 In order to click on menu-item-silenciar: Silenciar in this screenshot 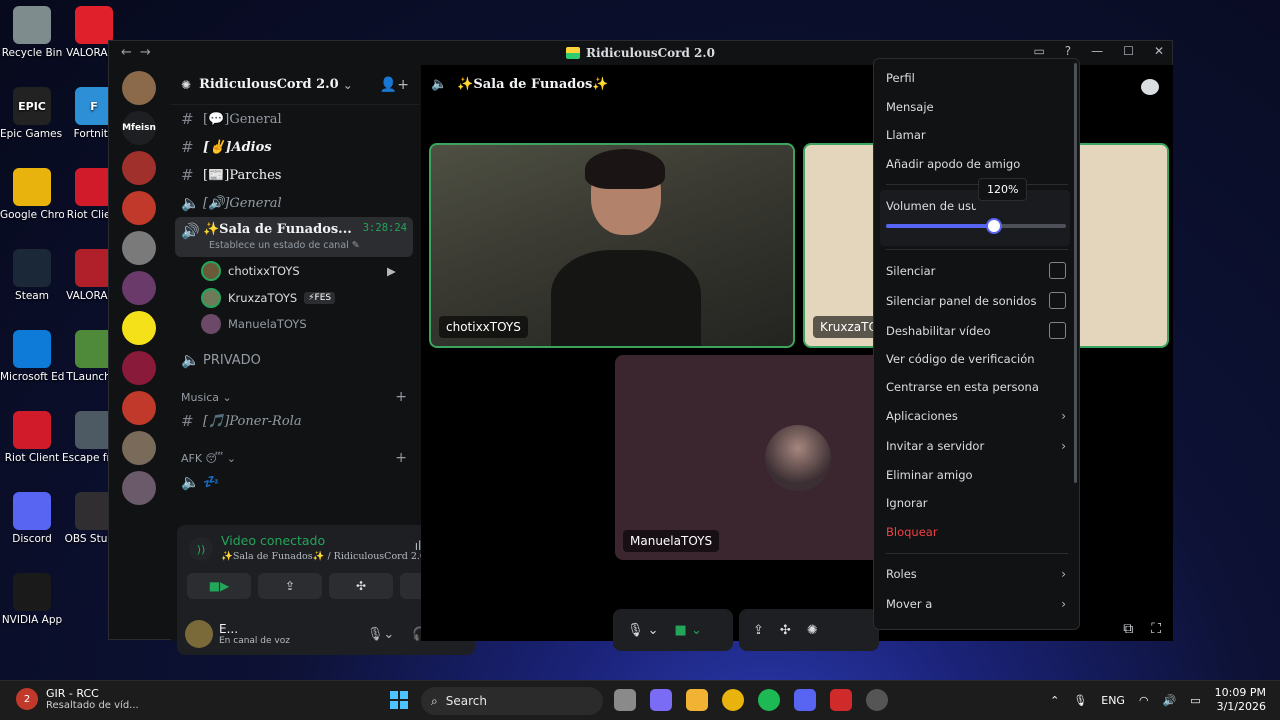, I will do `click(976, 270)`.